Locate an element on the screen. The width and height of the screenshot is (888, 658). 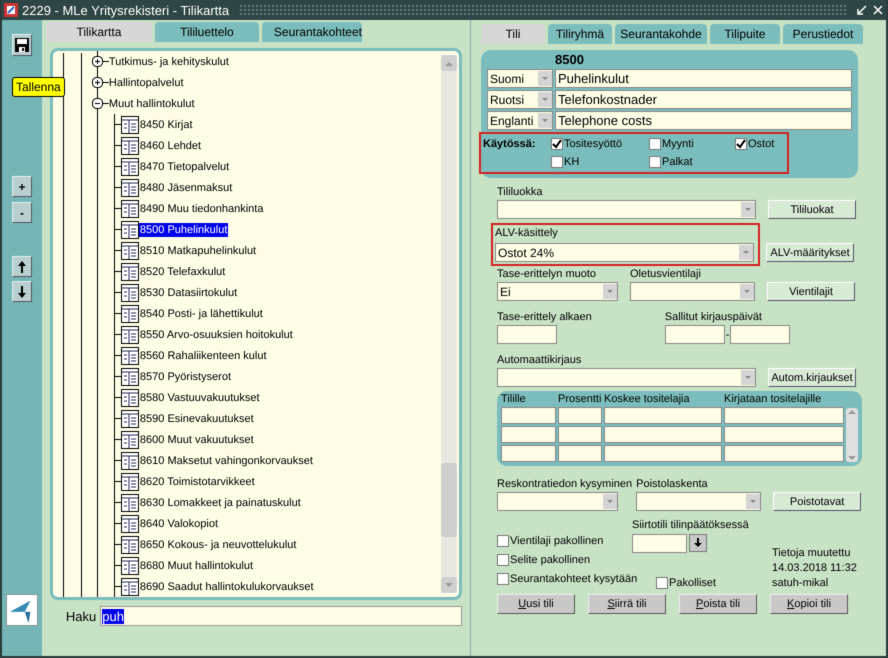
language-dropdown: Suomi is located at coordinates (520, 78).